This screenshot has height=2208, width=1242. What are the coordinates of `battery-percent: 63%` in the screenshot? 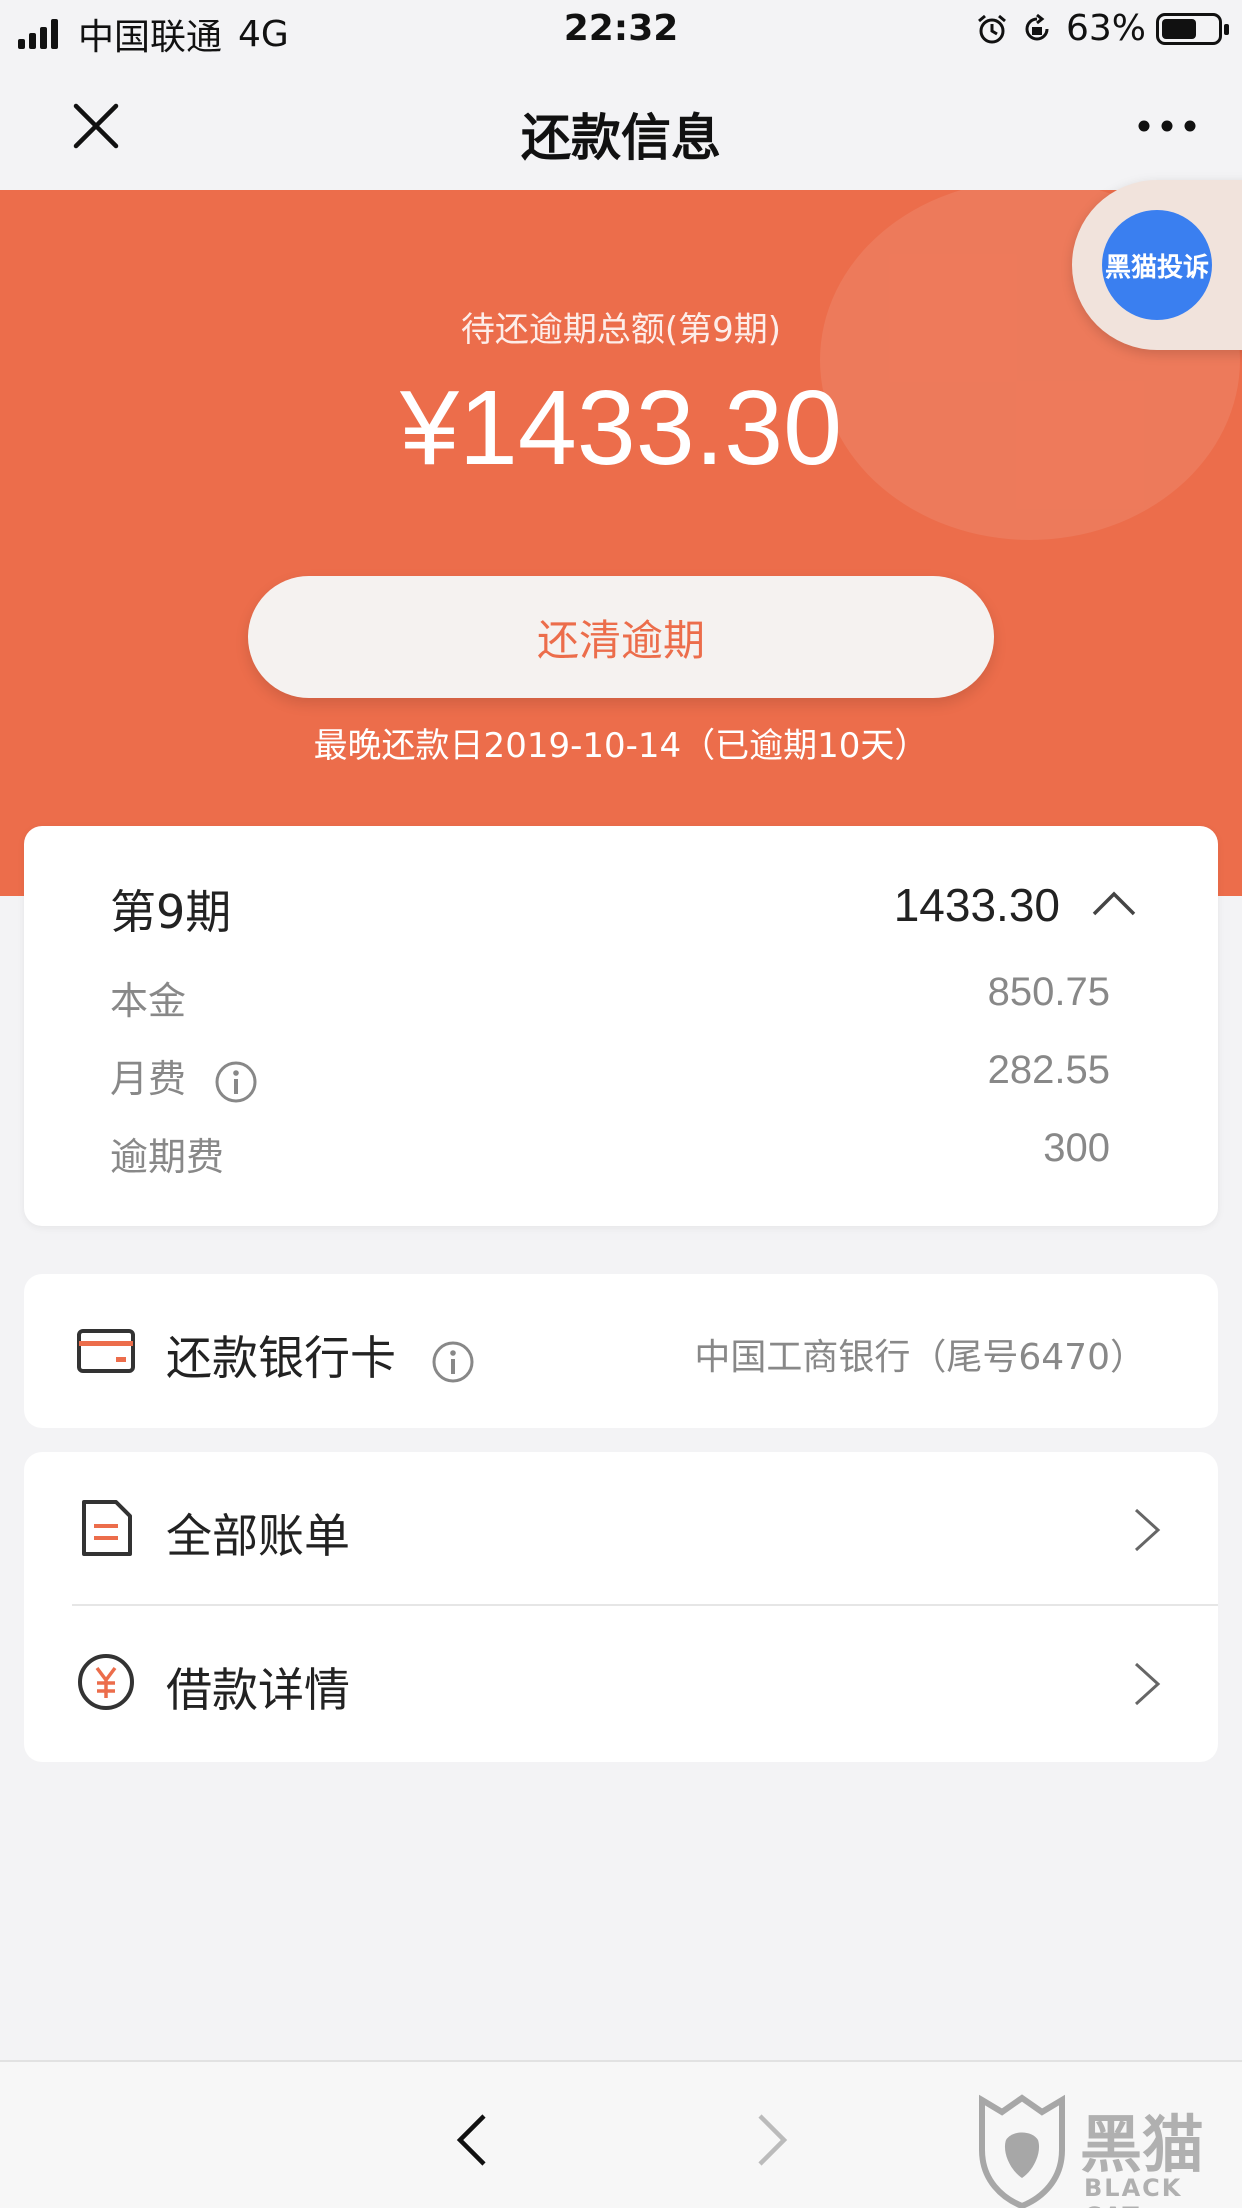 It's located at (1105, 28).